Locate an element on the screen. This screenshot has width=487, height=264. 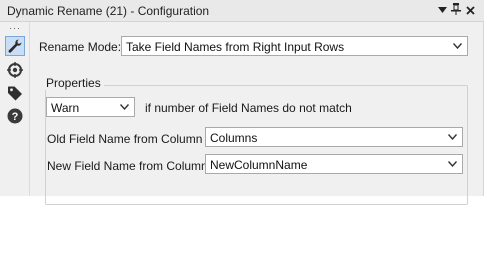
pin-icon is located at coordinates (456, 11).